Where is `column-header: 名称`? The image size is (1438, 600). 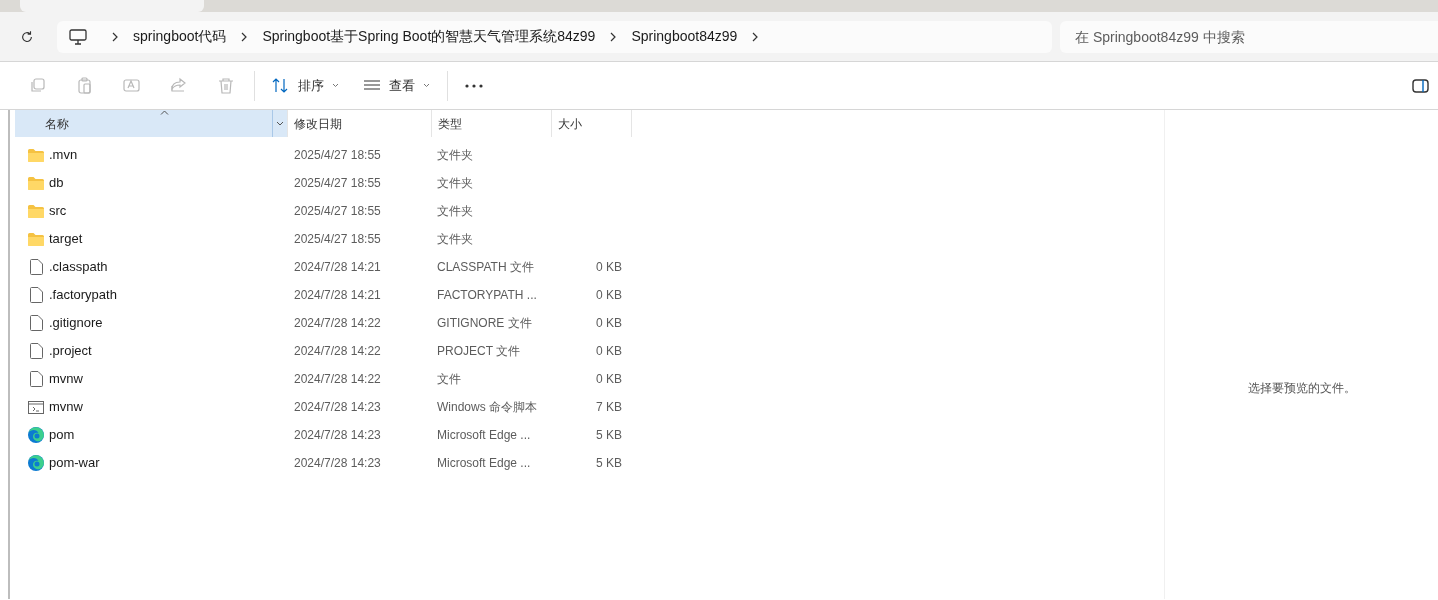 column-header: 名称 is located at coordinates (151, 123).